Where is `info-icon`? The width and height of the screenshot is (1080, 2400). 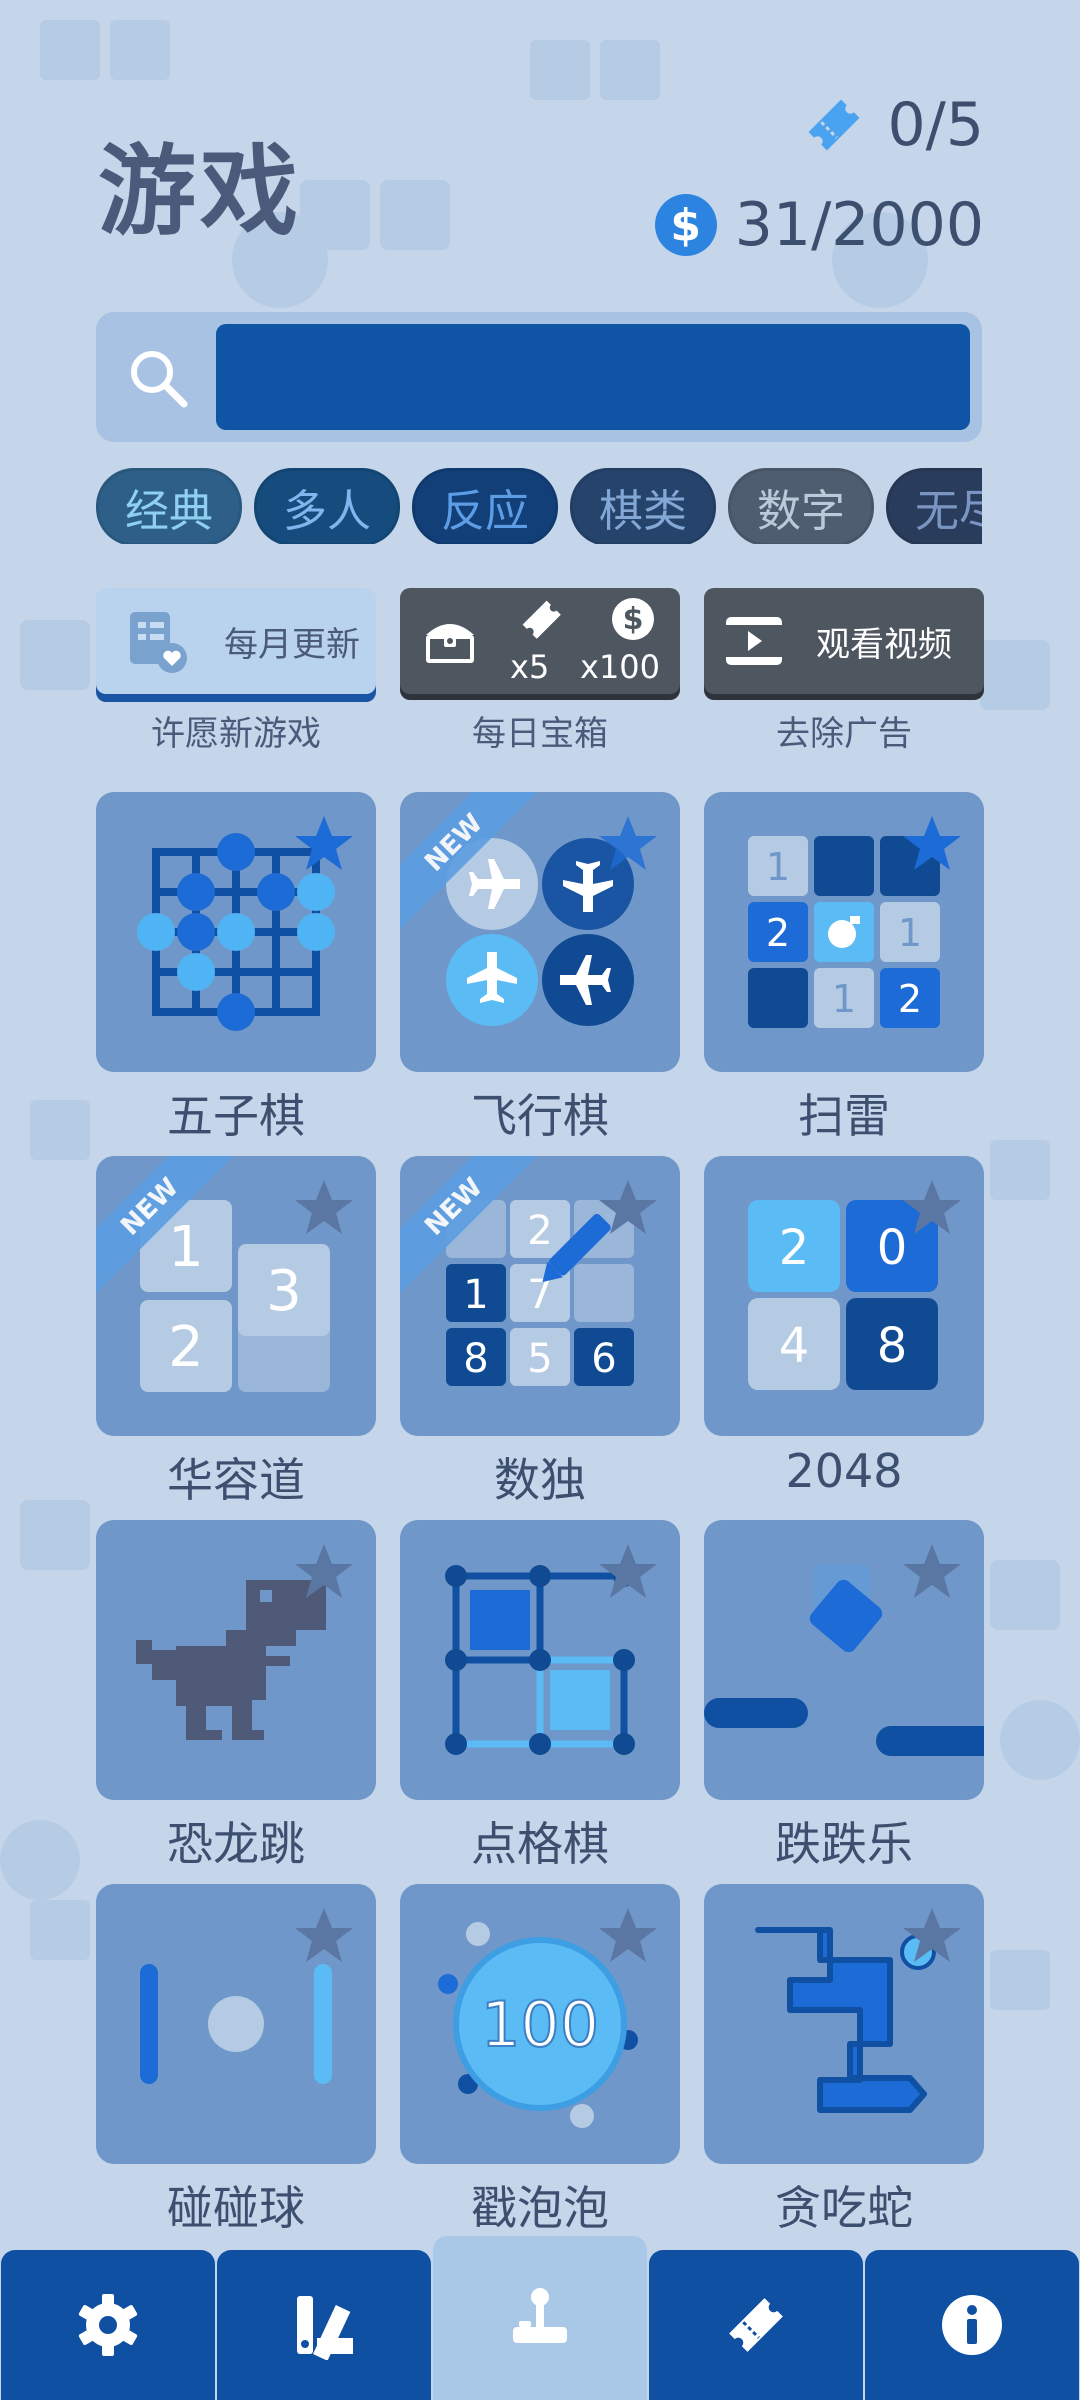
info-icon is located at coordinates (972, 2325).